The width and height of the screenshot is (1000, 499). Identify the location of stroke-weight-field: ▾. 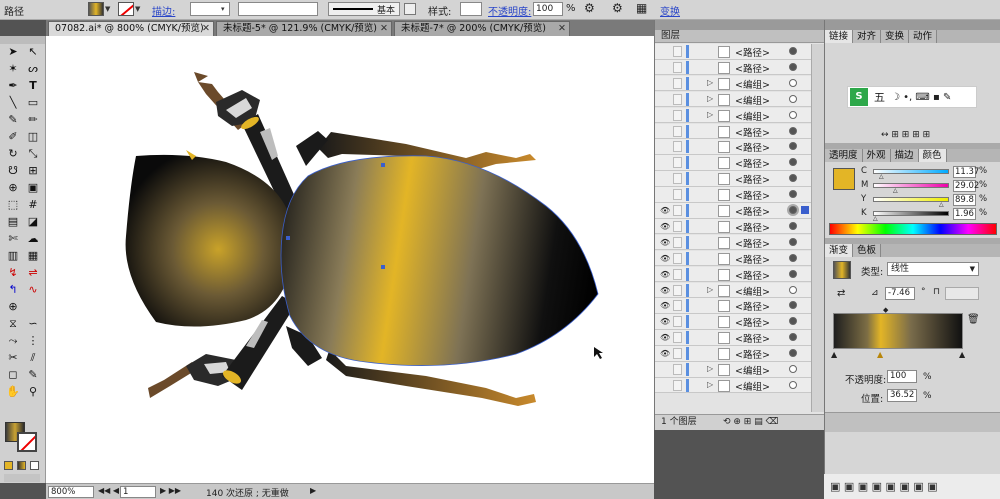
(210, 9).